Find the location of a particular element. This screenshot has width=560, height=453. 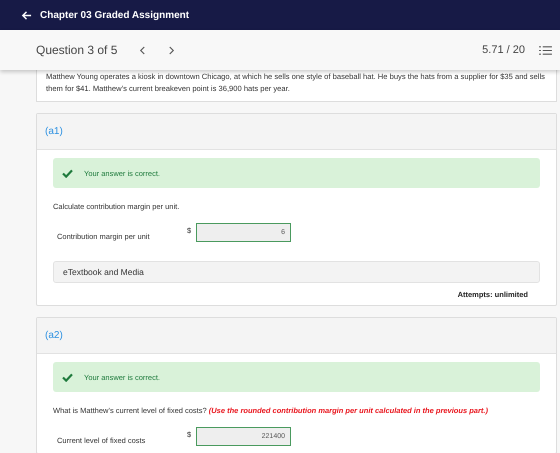

back-arrow-icon is located at coordinates (26, 15).